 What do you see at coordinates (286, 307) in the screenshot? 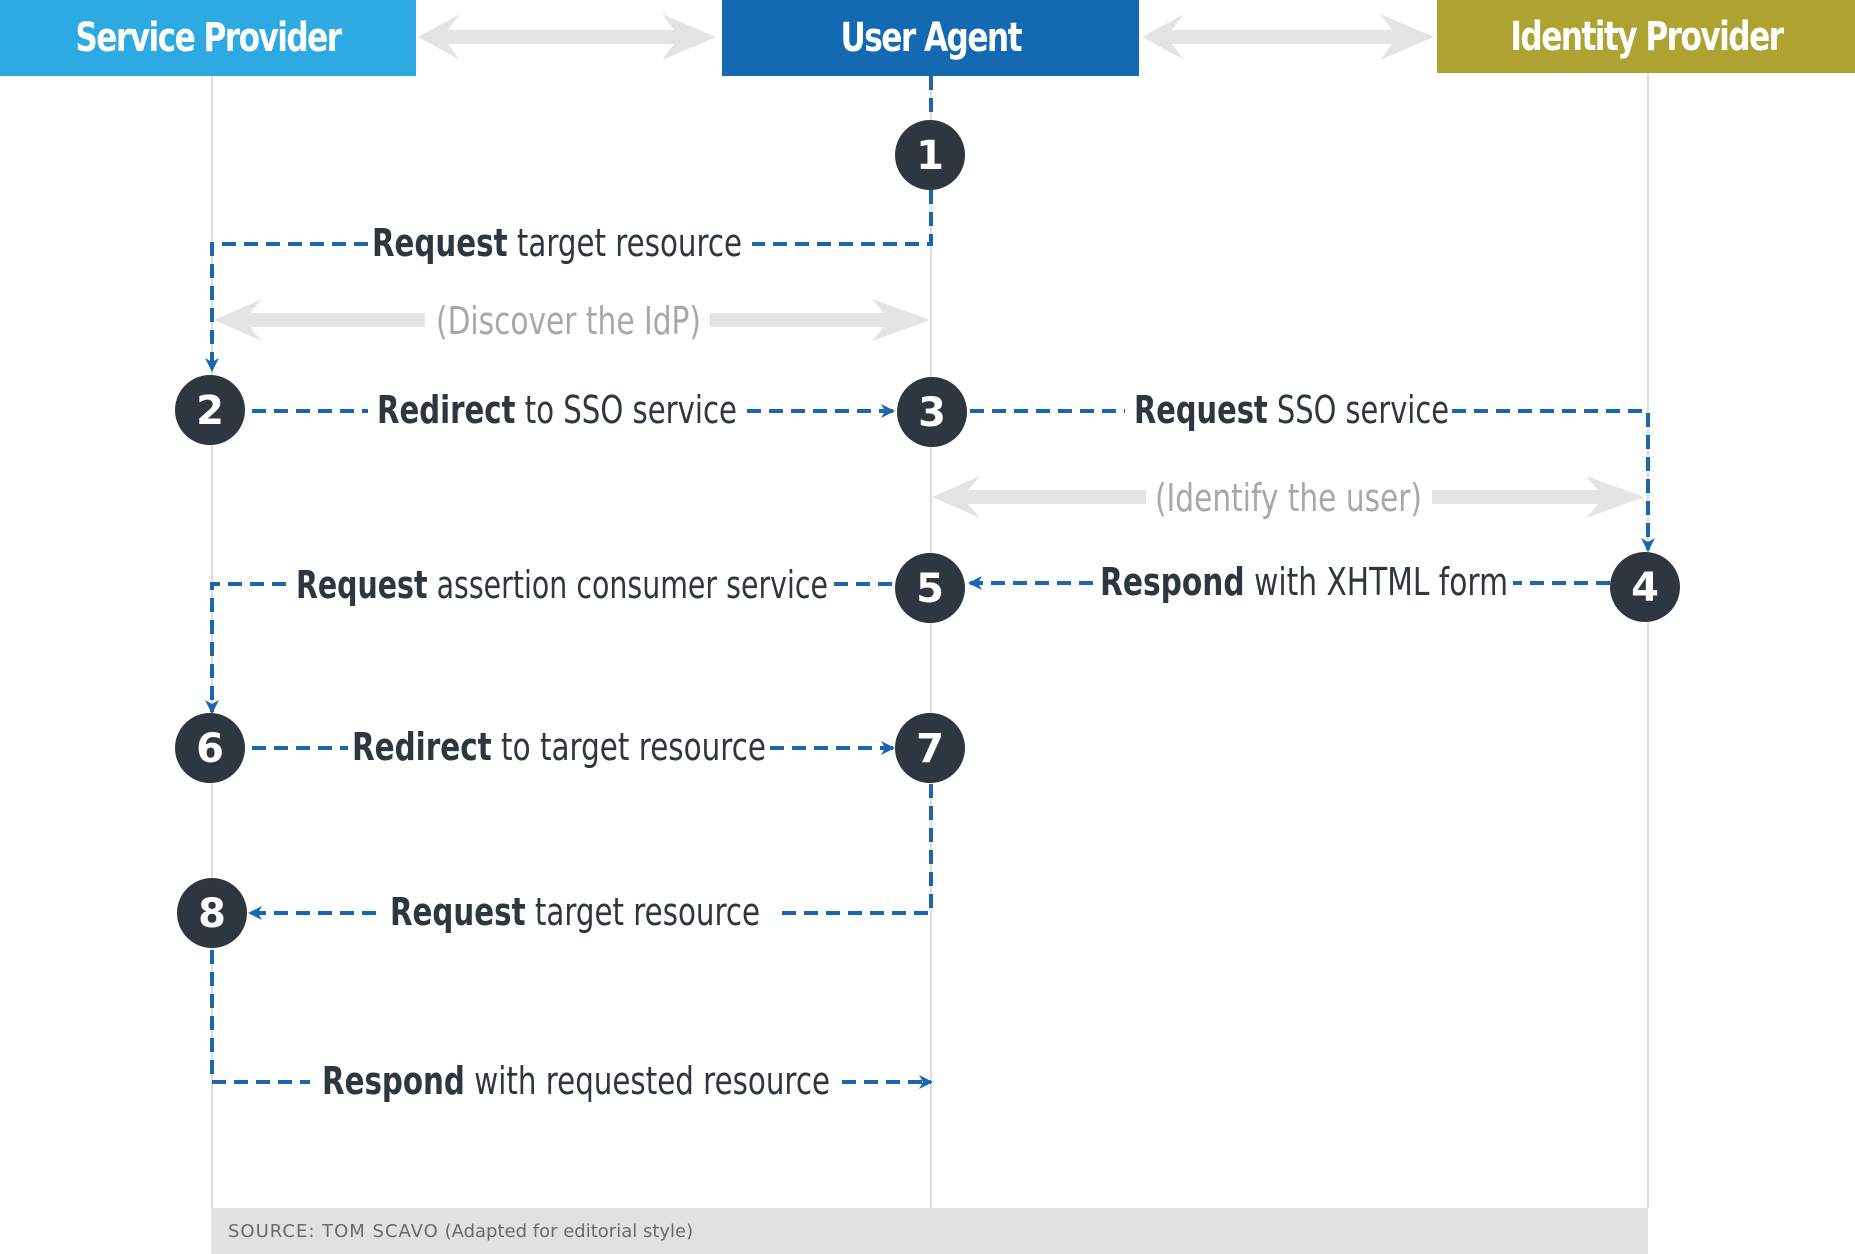
I see `arrow-step-1-to-2-left` at bounding box center [286, 307].